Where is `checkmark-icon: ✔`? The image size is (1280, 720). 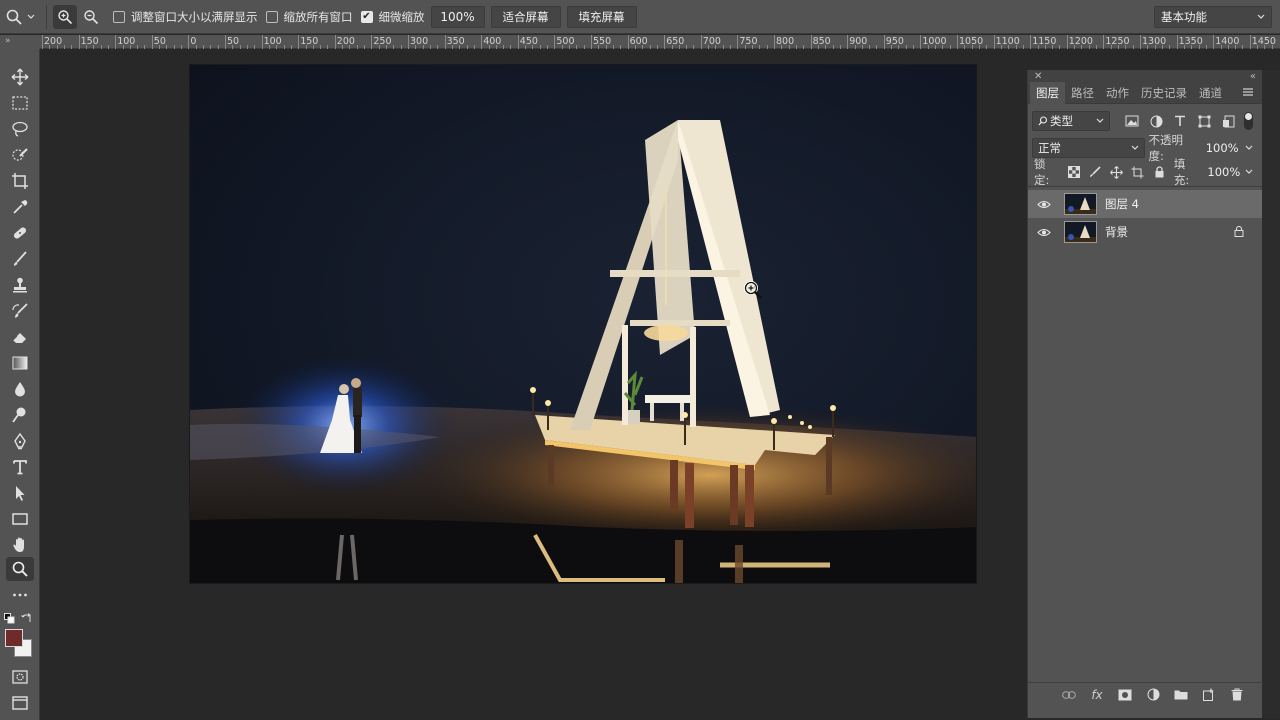
checkmark-icon: ✔ is located at coordinates (366, 16).